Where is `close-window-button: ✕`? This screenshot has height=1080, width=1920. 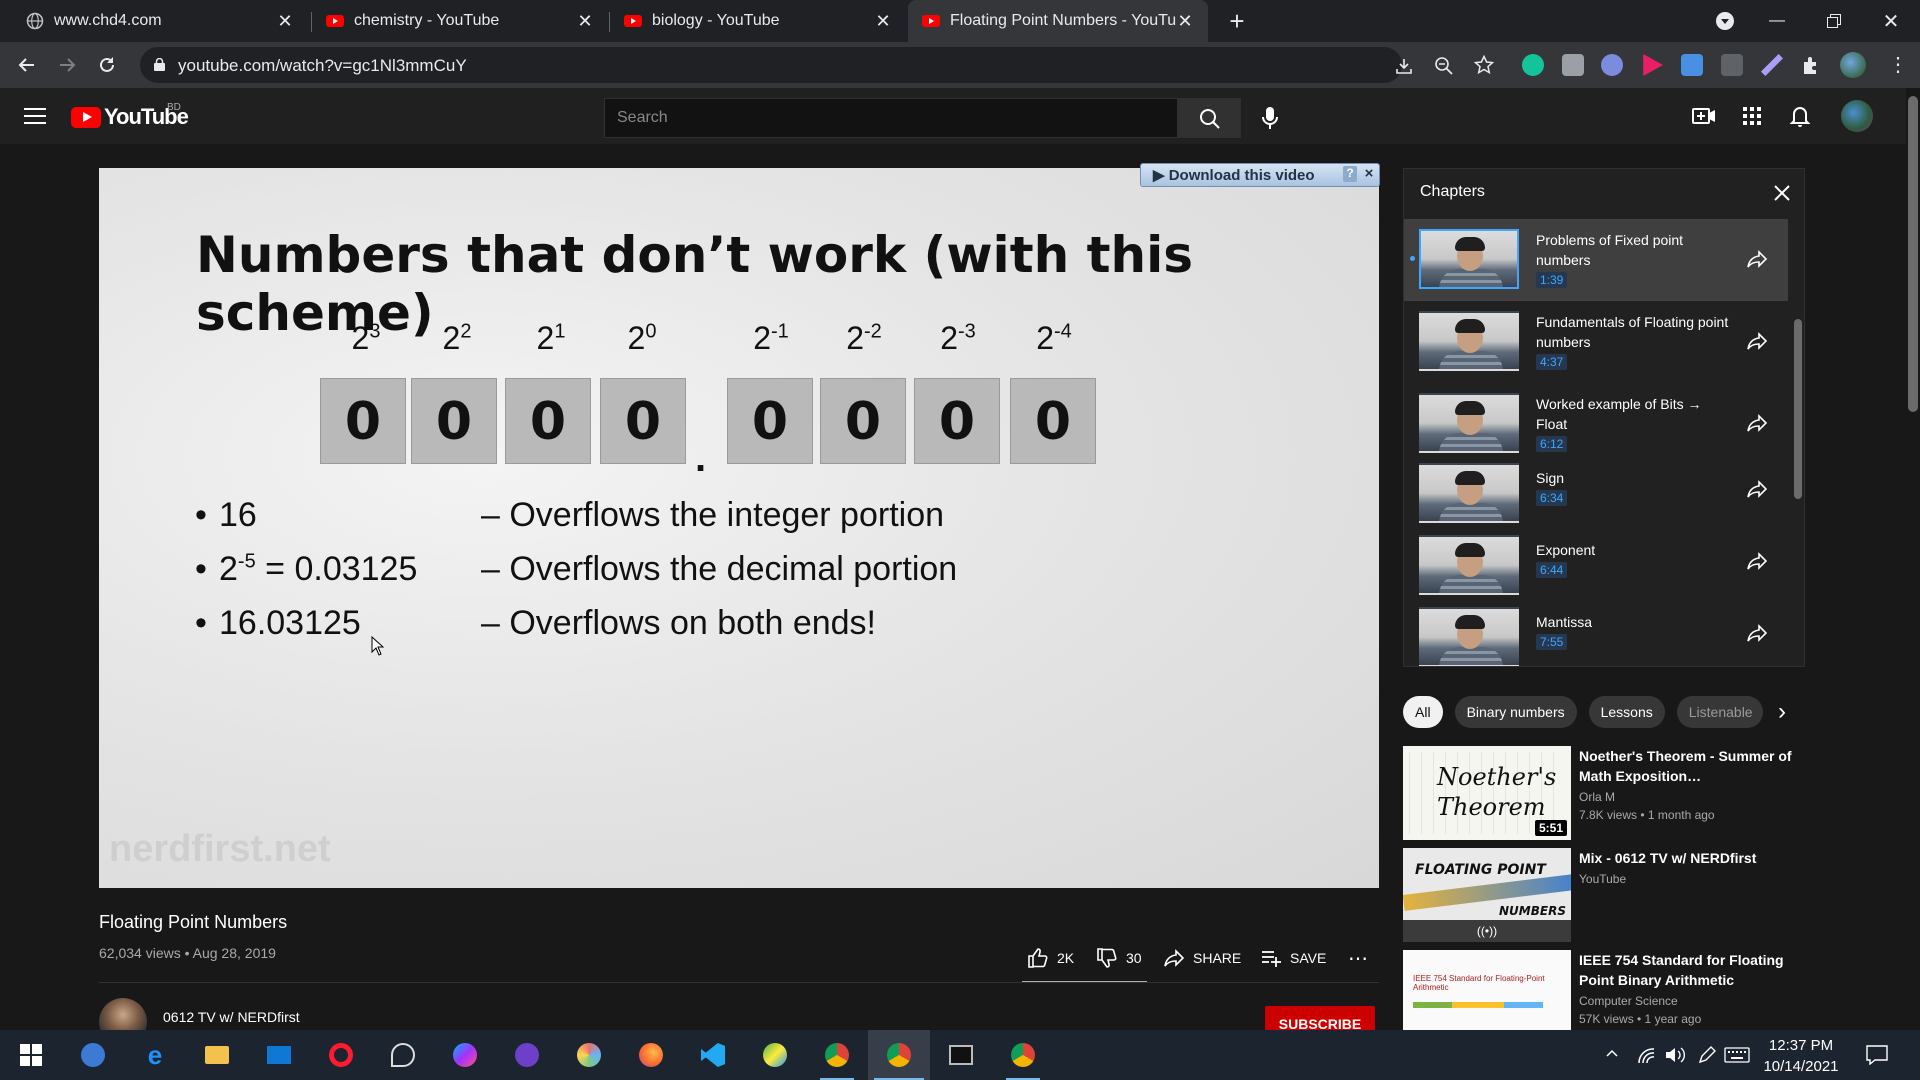 close-window-button: ✕ is located at coordinates (1891, 21).